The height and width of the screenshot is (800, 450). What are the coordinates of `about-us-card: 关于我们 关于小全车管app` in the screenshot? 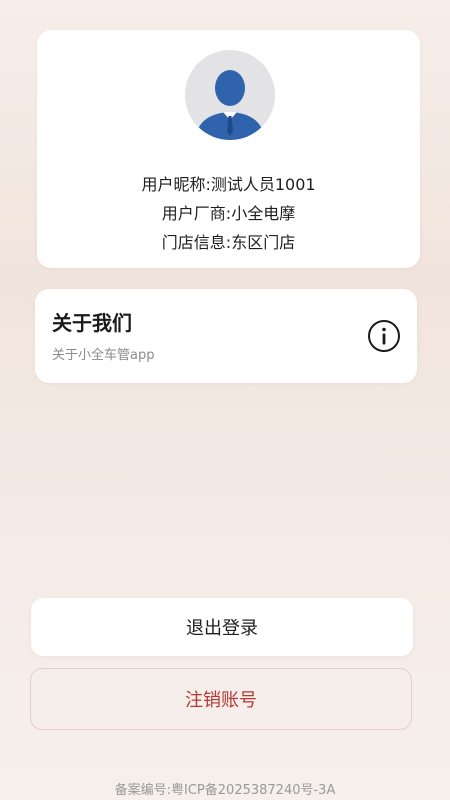 It's located at (226, 336).